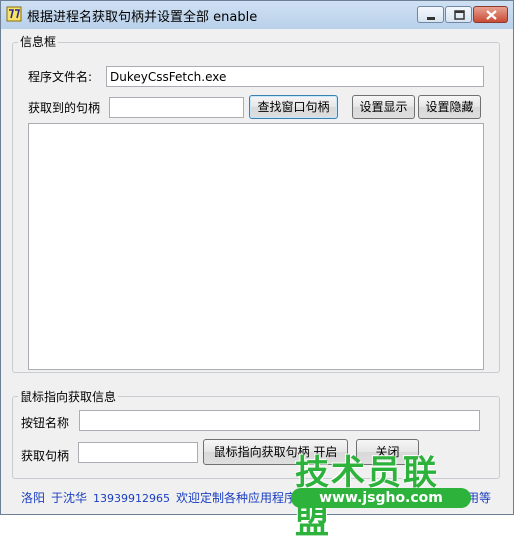  What do you see at coordinates (69, 498) in the screenshot?
I see `footer-name: 于沈华` at bounding box center [69, 498].